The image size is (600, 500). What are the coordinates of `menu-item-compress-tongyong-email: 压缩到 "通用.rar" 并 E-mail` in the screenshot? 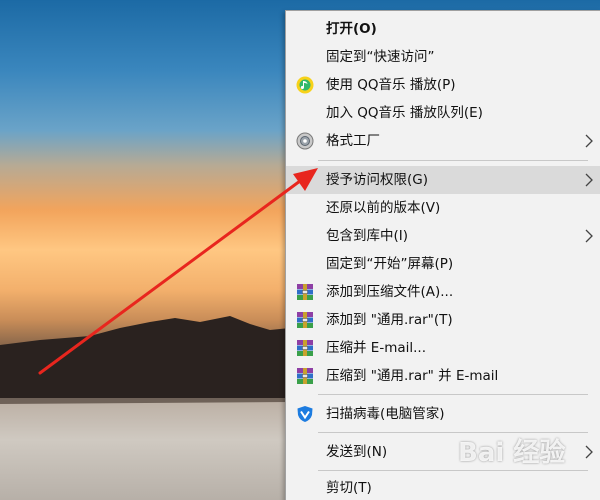 It's located at (443, 376).